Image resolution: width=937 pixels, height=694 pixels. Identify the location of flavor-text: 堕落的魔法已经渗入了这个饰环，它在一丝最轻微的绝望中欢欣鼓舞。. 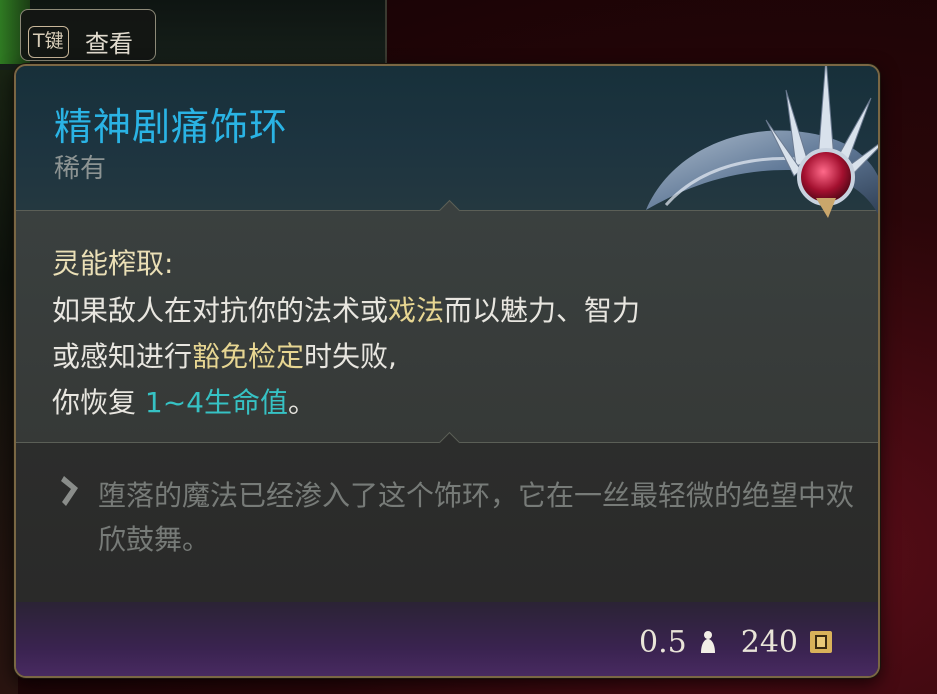
(476, 517).